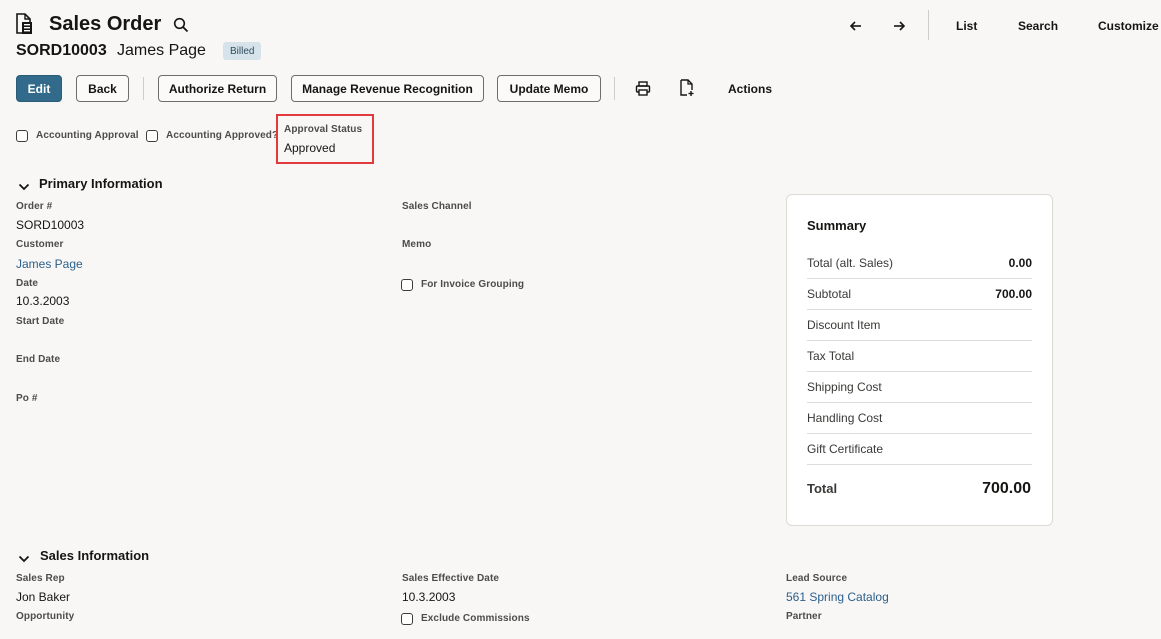  What do you see at coordinates (850, 263) in the screenshot?
I see `summary-row-label: Total (alt. Sales)` at bounding box center [850, 263].